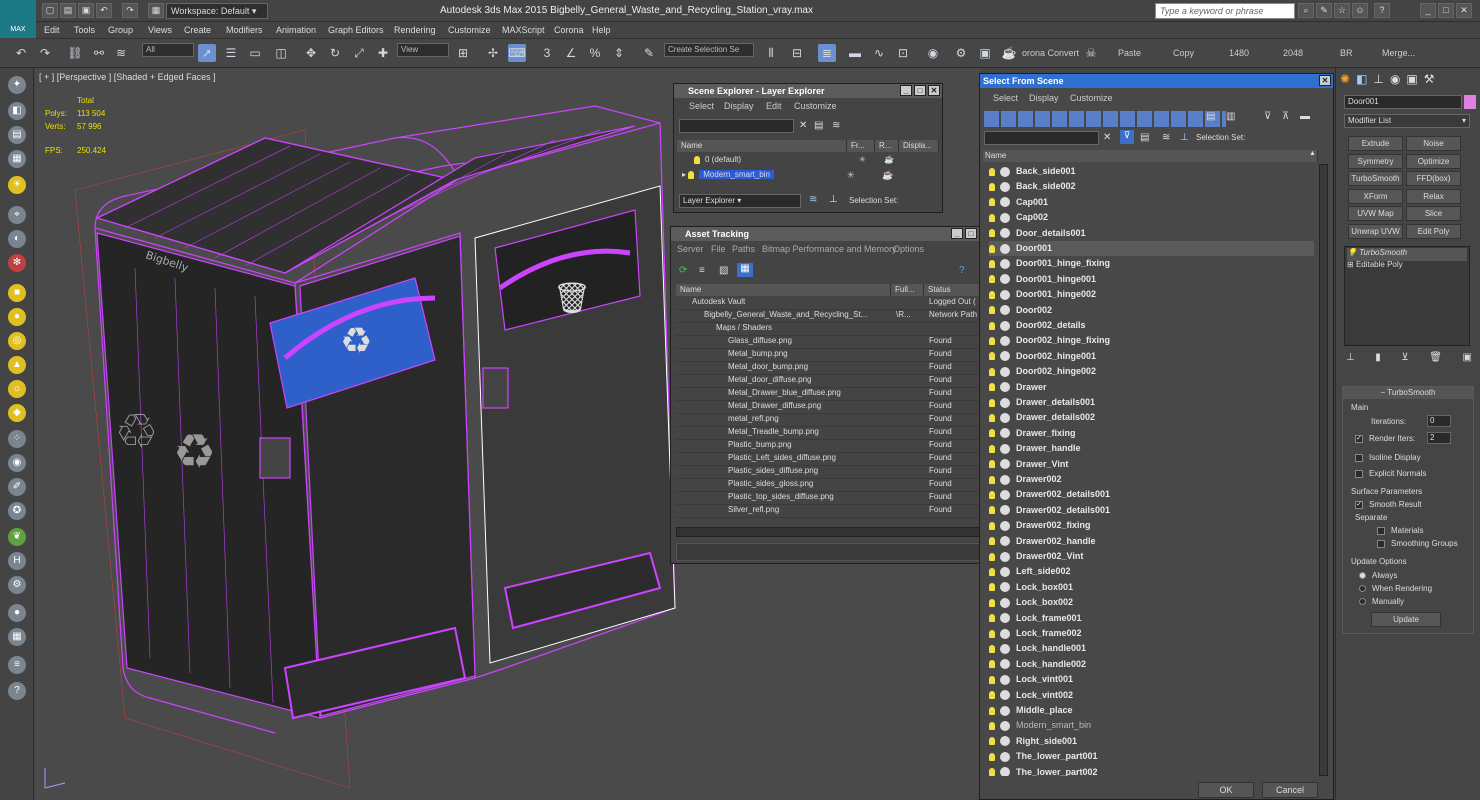  What do you see at coordinates (818, 125) in the screenshot?
I see `filter-icon: ▤` at bounding box center [818, 125].